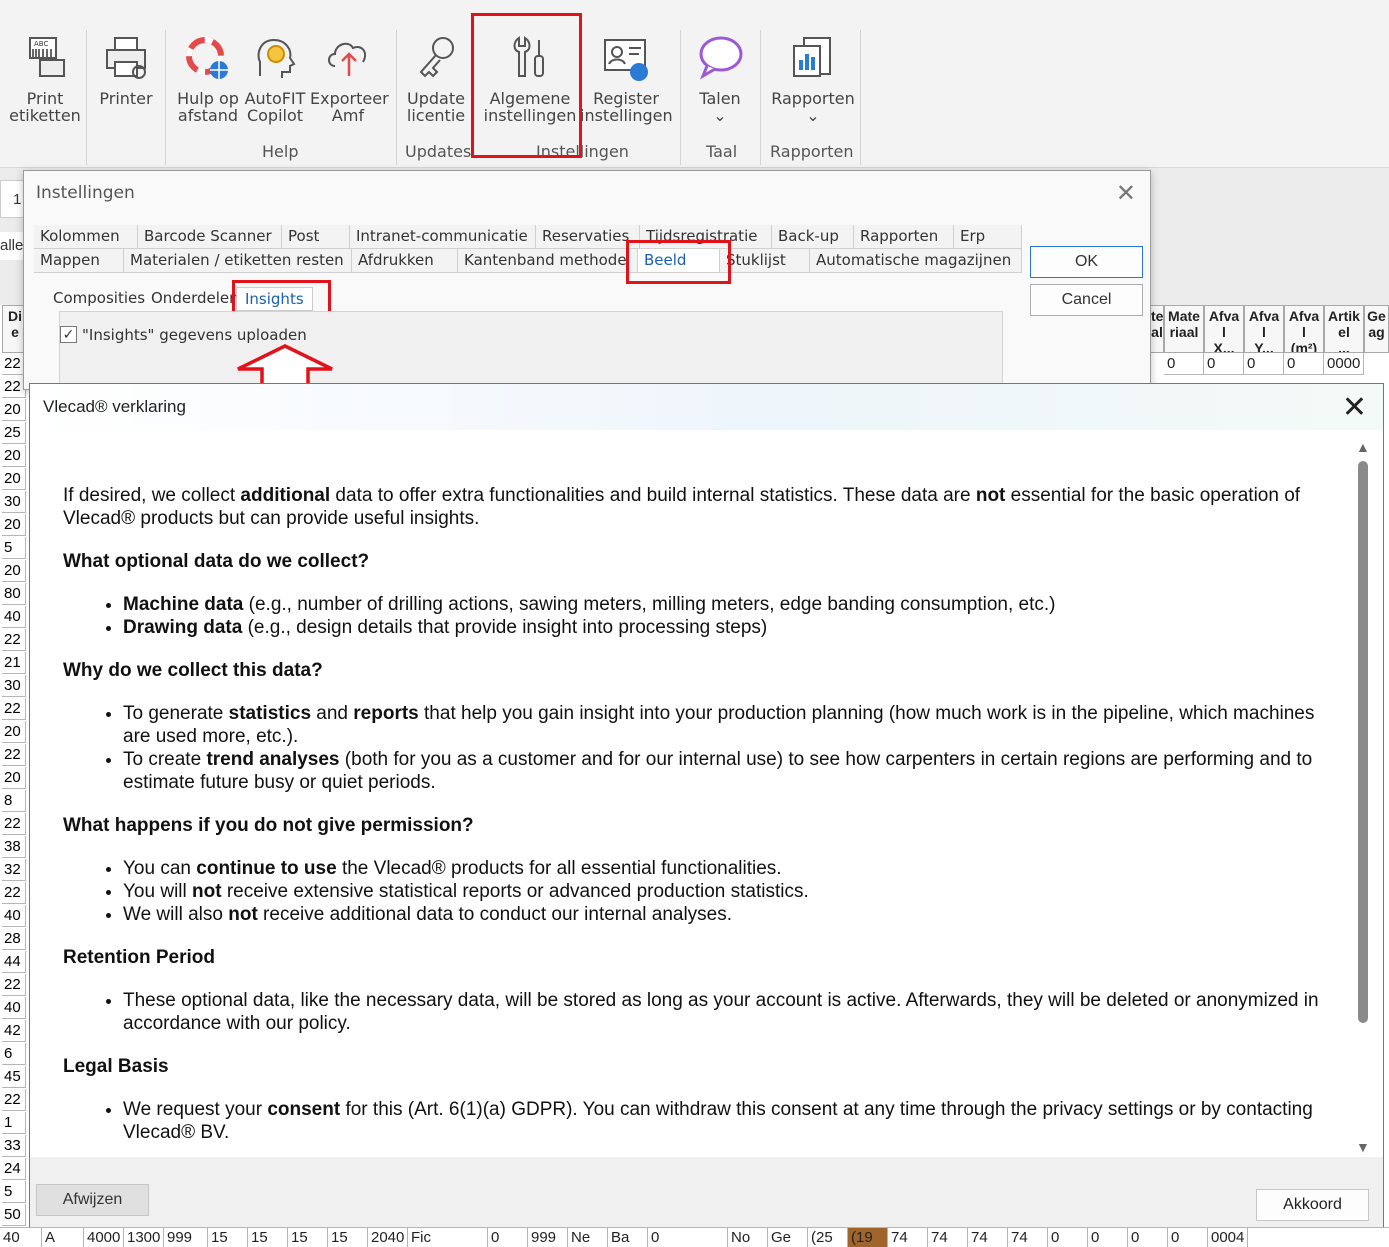 Image resolution: width=1389 pixels, height=1247 pixels. What do you see at coordinates (588, 237) in the screenshot?
I see `tab-reservaties: Reservaties` at bounding box center [588, 237].